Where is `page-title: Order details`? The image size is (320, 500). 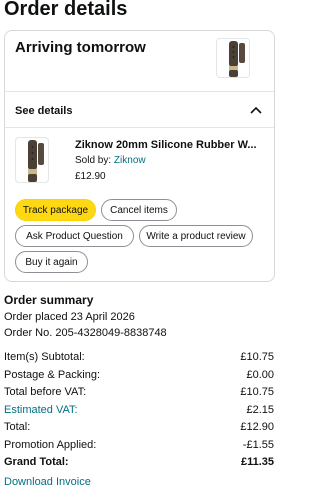 page-title: Order details is located at coordinates (66, 10).